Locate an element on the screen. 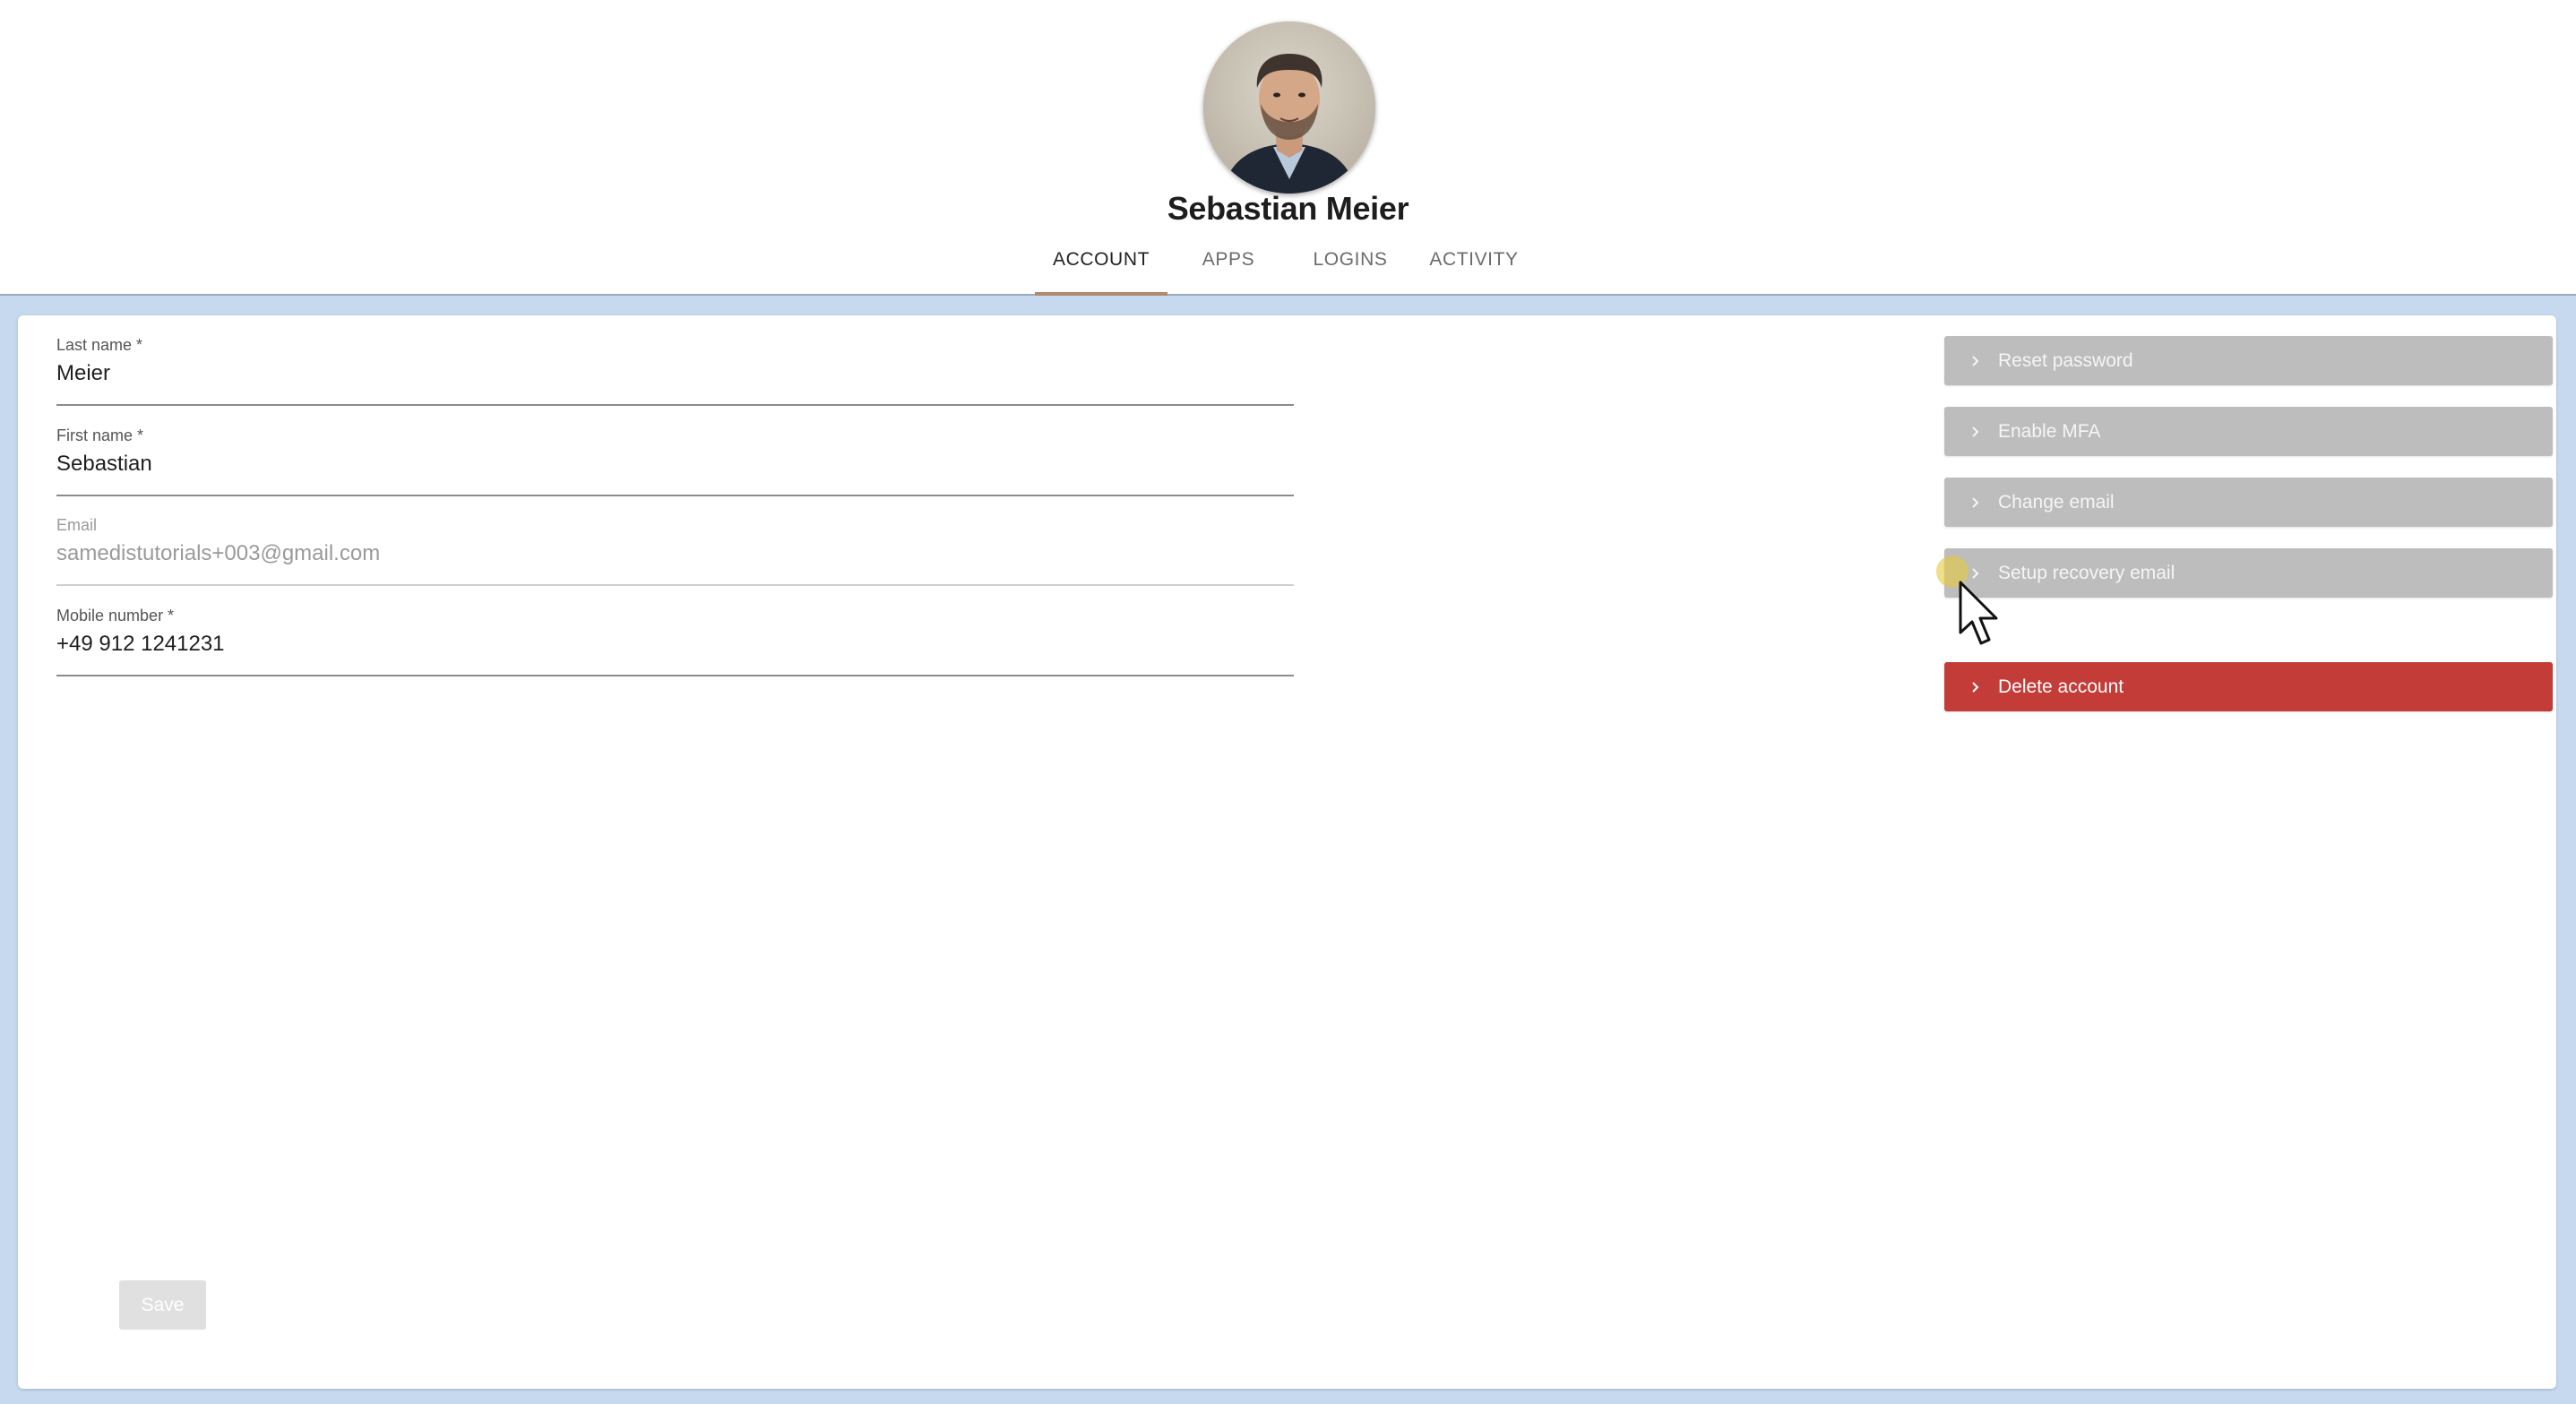  profile-tabs: ACCOUNT APPS LOGINS ACTIVITY is located at coordinates (1286, 270).